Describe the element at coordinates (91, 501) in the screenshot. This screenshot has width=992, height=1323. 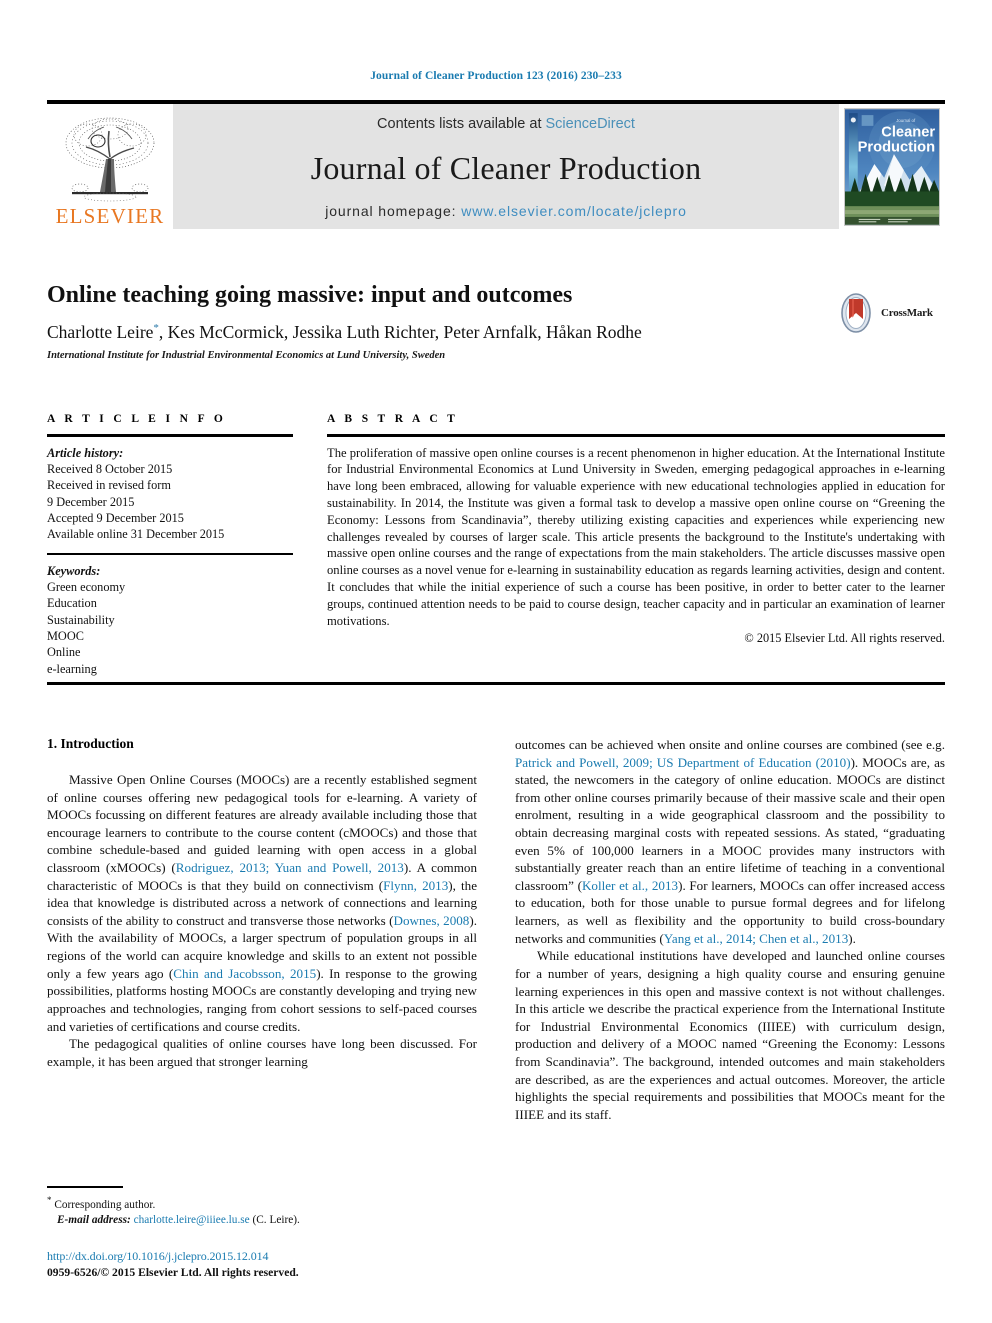
I see `history-item: 9 December 2015` at that location.